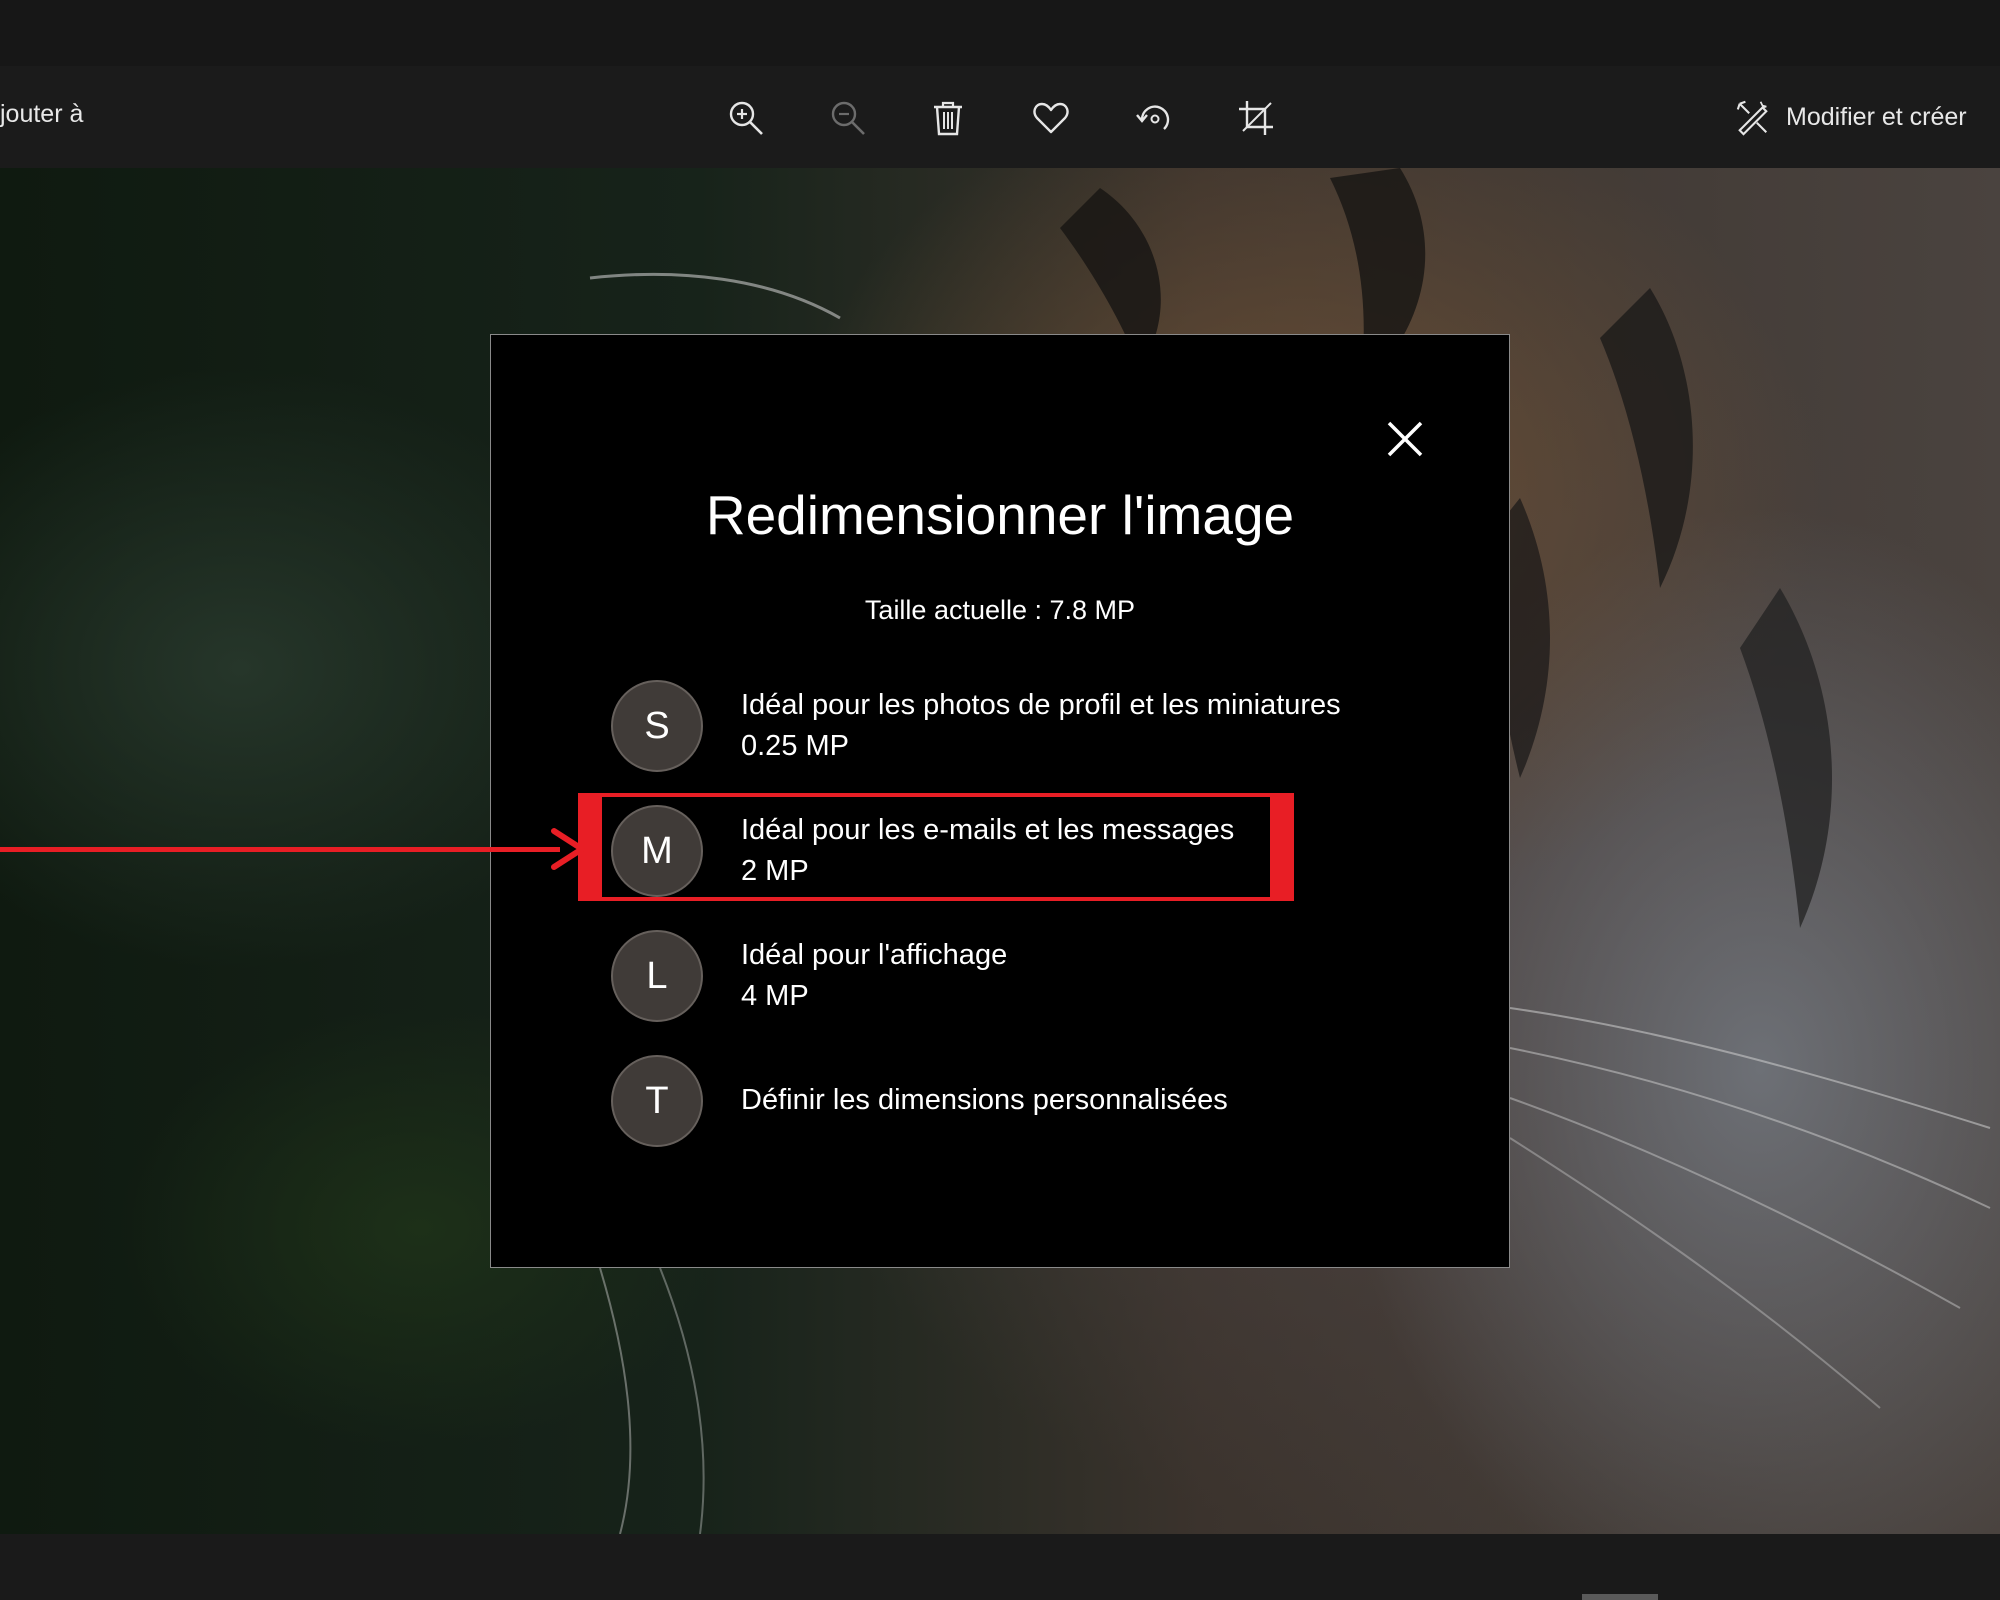  I want to click on edit-create-button: Modifier et créer, so click(1850, 117).